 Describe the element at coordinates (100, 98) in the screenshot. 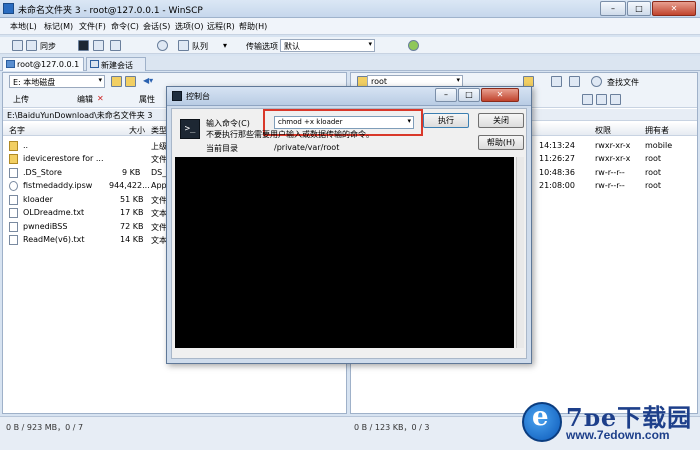

I see `delete-icon: ✕` at that location.